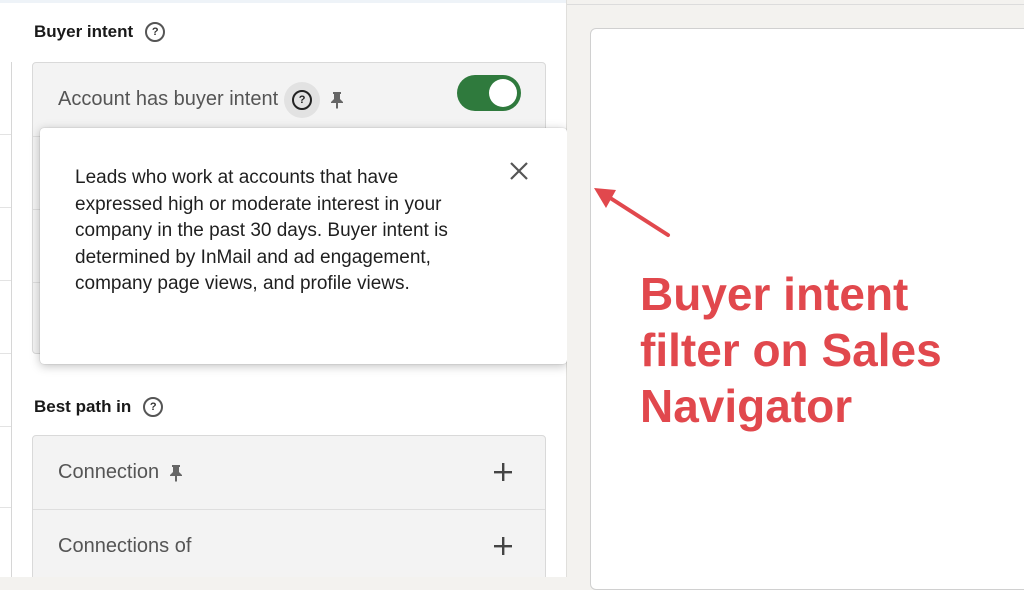  What do you see at coordinates (168, 99) in the screenshot?
I see `buyer-intent-filter-label: Account has buyer intent` at bounding box center [168, 99].